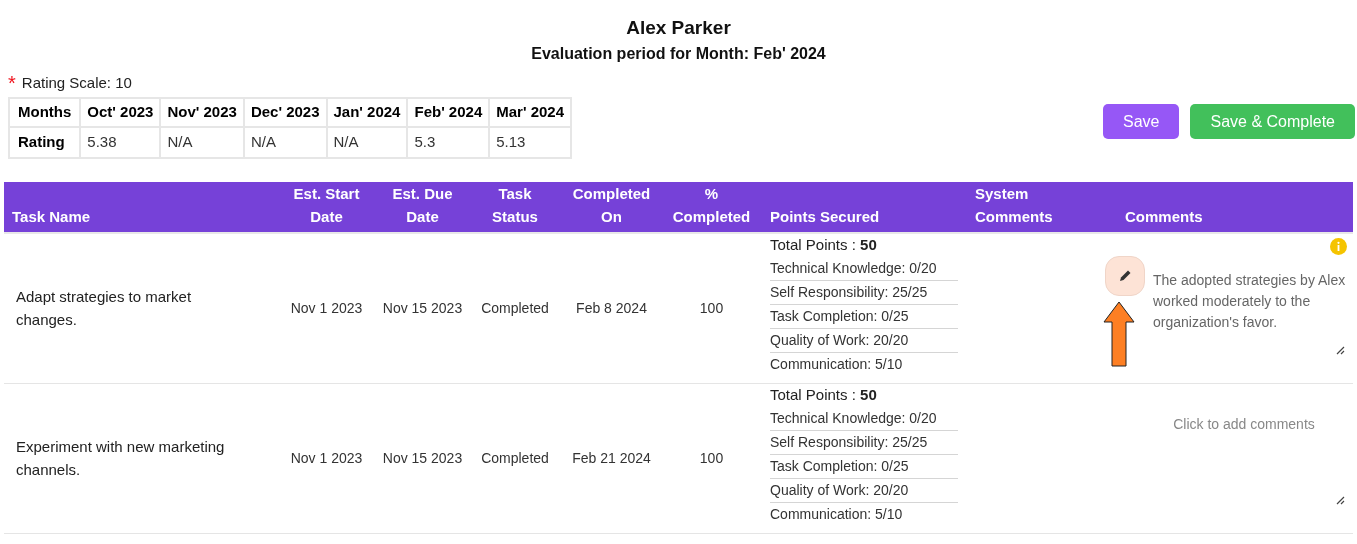 The image size is (1357, 544). I want to click on rating-cell: 5.3, so click(448, 142).